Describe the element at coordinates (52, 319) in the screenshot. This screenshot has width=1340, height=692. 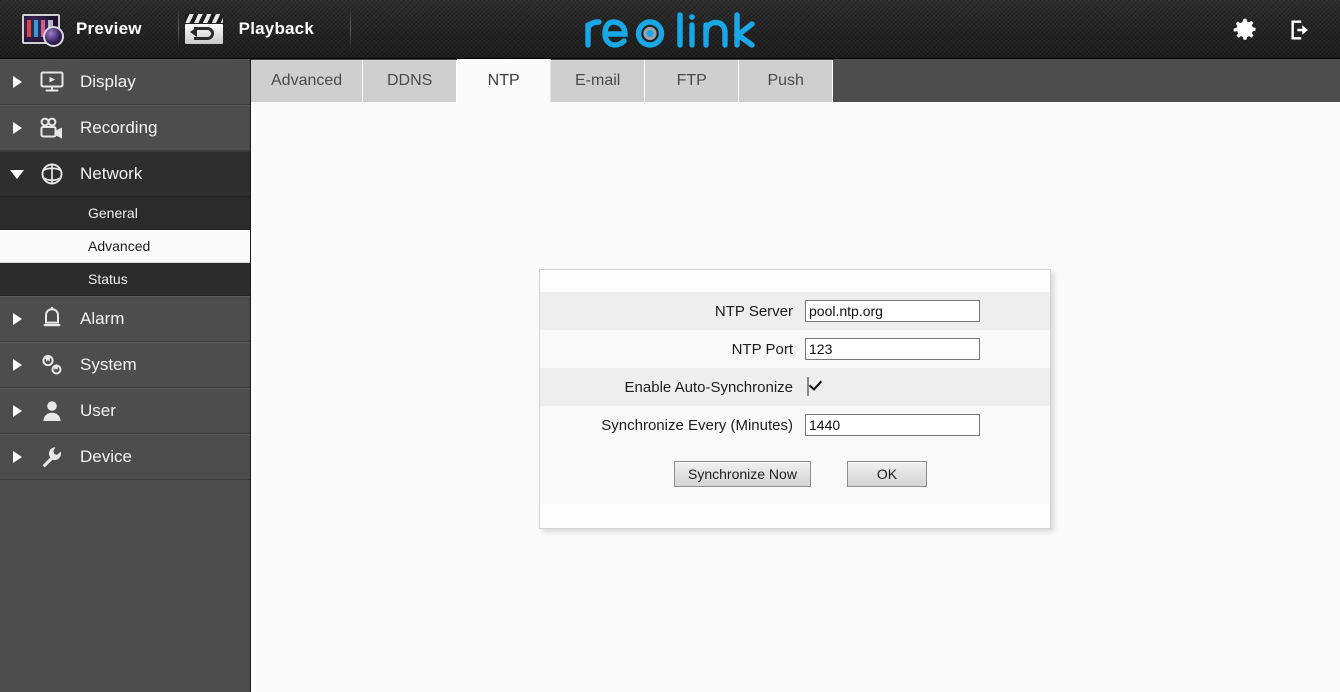
I see `bell-icon` at that location.